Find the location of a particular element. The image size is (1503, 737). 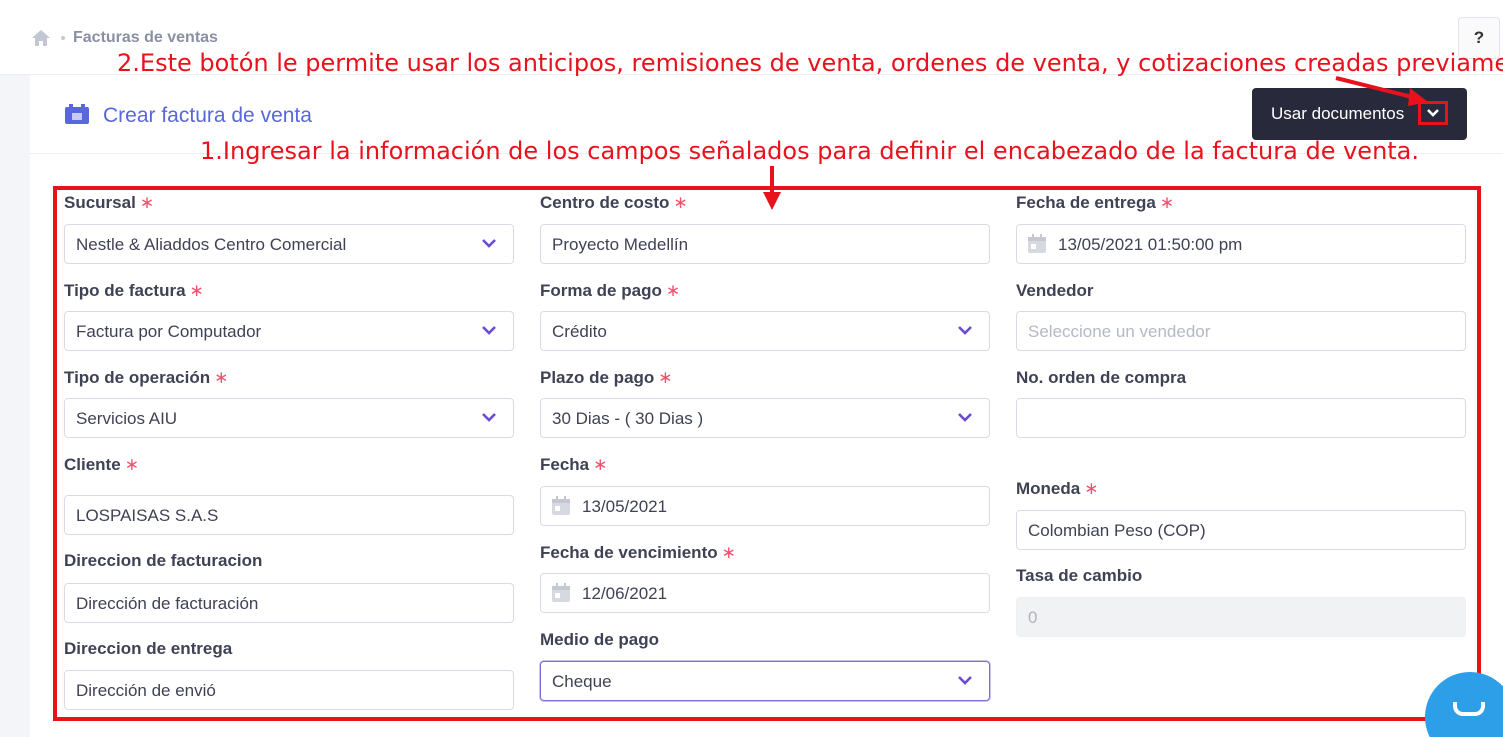

select-medio-pago: Cheque is located at coordinates (765, 681).